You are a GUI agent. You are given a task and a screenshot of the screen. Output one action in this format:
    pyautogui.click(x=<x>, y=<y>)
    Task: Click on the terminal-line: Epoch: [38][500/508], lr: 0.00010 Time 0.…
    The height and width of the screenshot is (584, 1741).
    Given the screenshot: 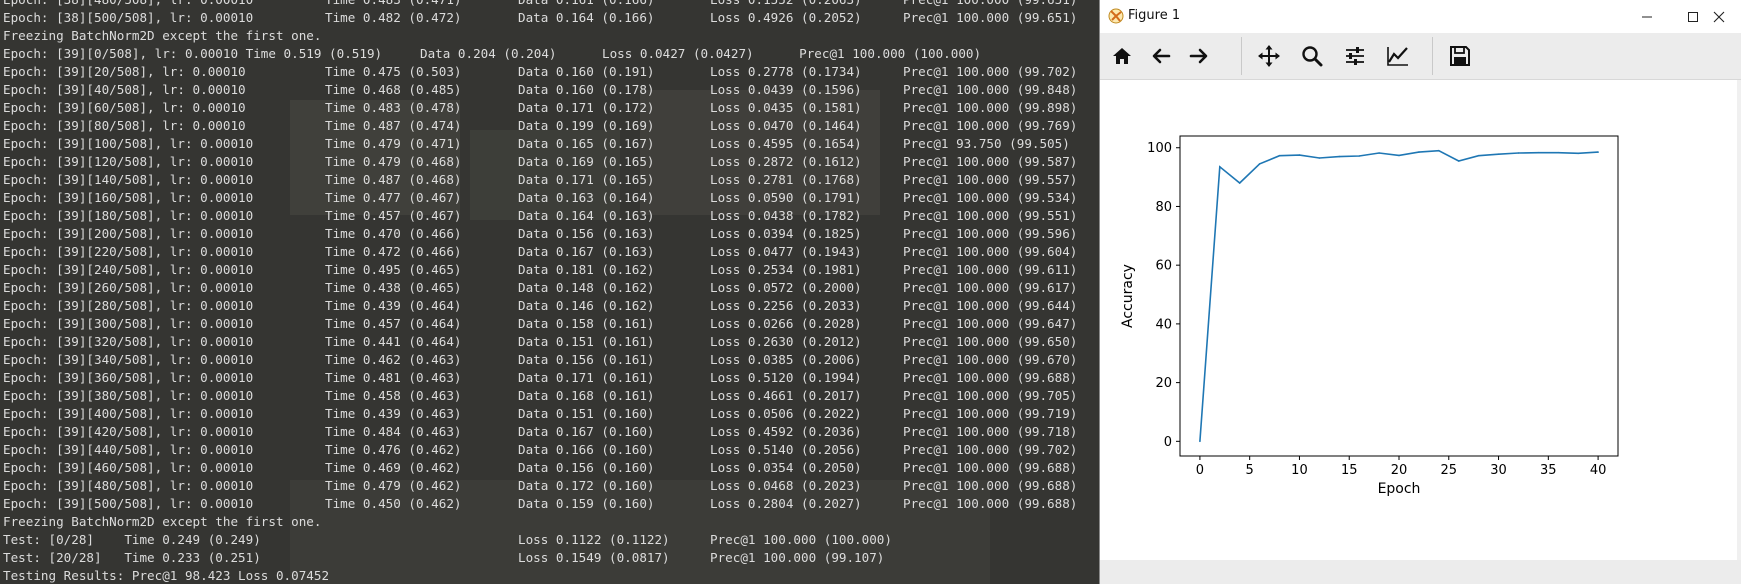 What is the action you would take?
    pyautogui.click(x=551, y=18)
    